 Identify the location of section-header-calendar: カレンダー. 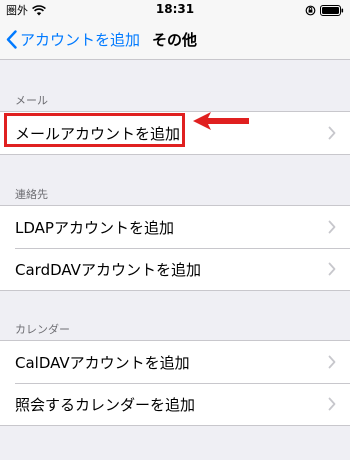
(42, 329).